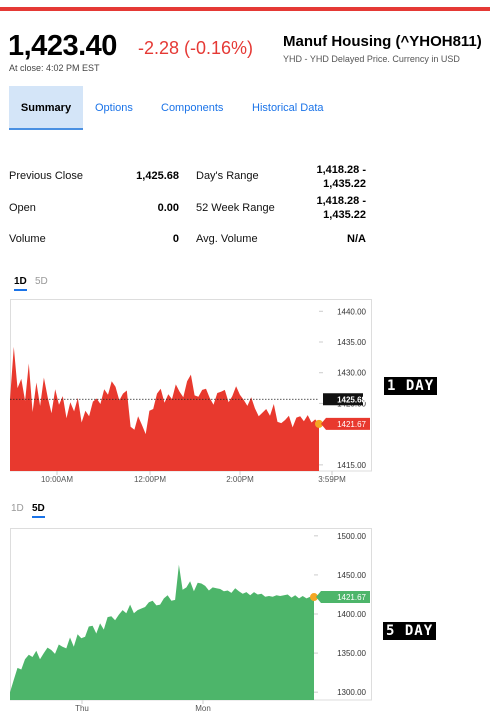  I want to click on x-tick-label: Thu, so click(82, 708).